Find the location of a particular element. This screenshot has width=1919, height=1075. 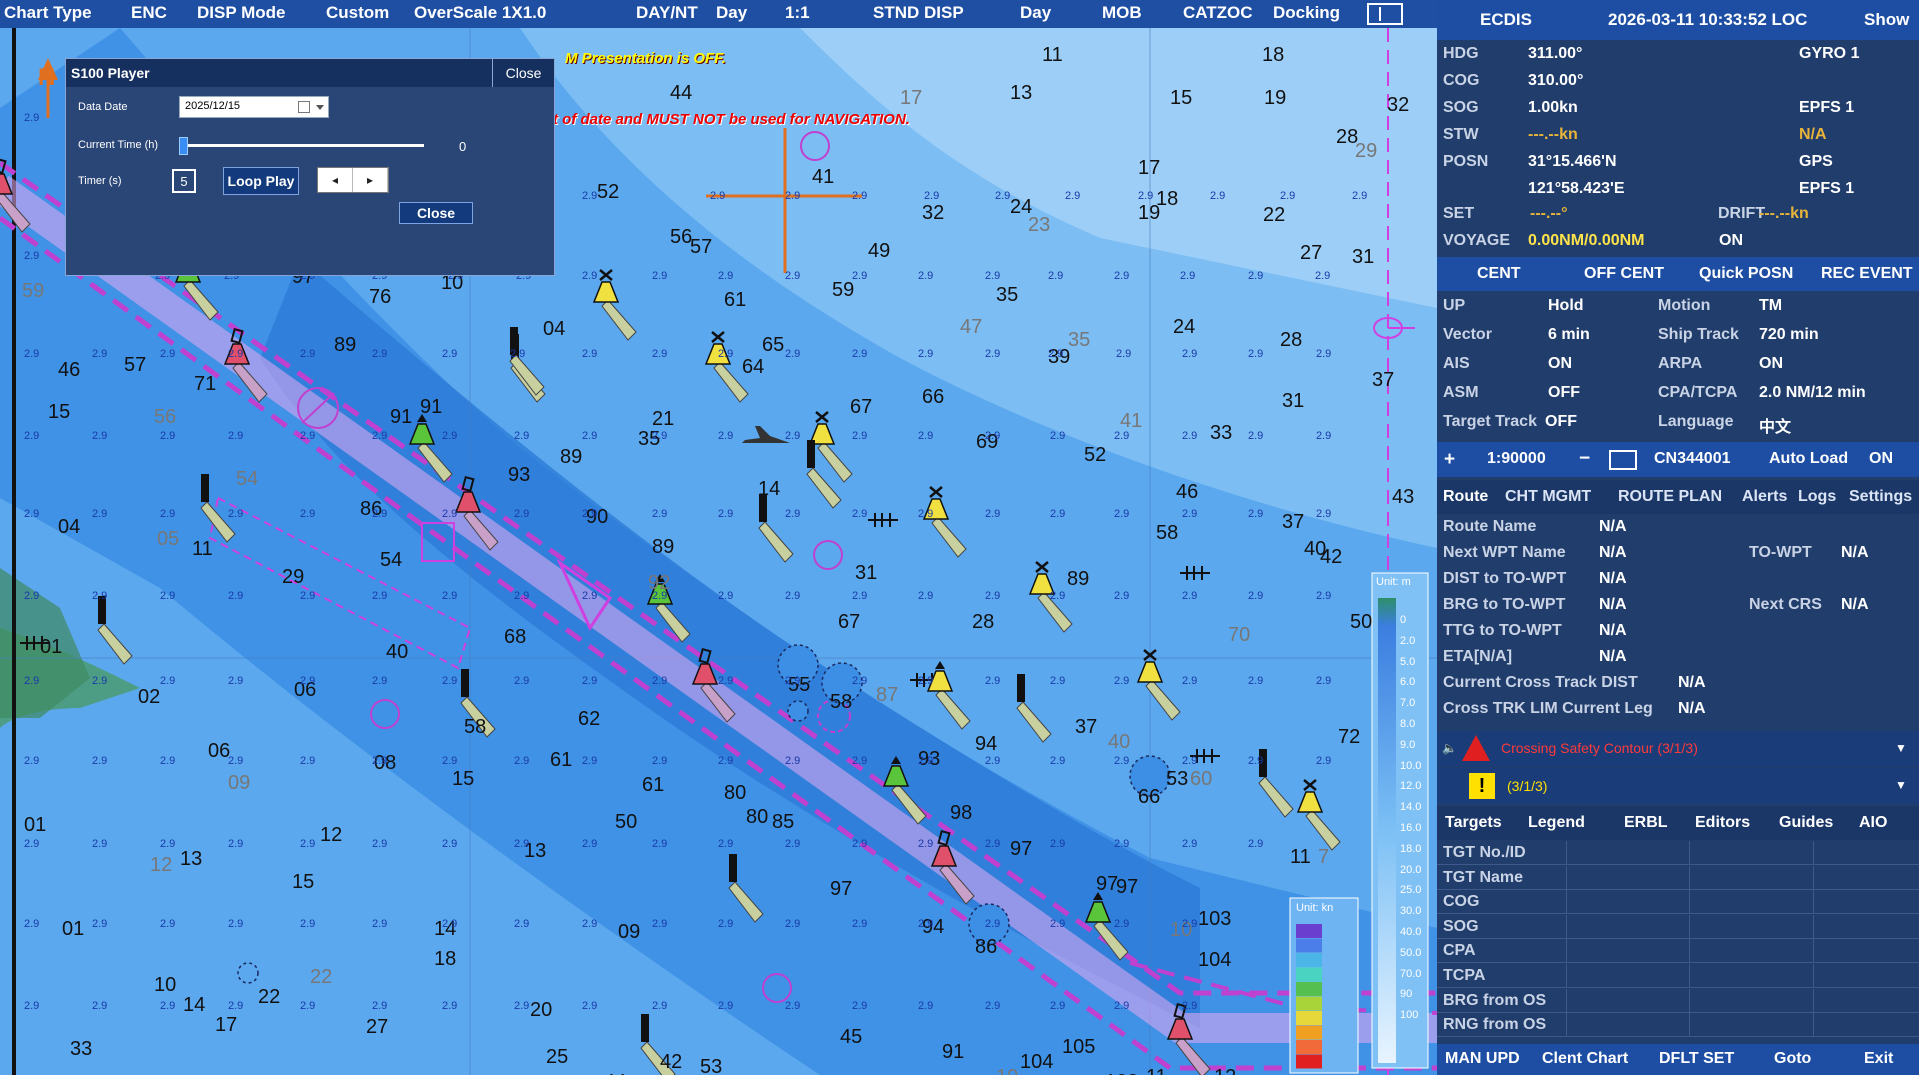

show-button: Show is located at coordinates (1886, 20).